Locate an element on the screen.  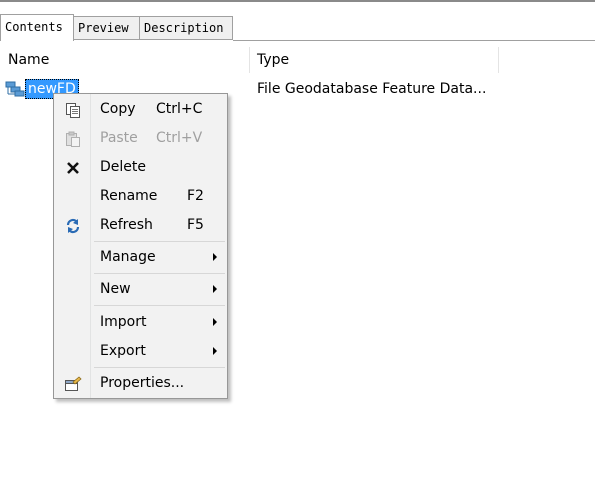
properties-icon is located at coordinates (73, 384).